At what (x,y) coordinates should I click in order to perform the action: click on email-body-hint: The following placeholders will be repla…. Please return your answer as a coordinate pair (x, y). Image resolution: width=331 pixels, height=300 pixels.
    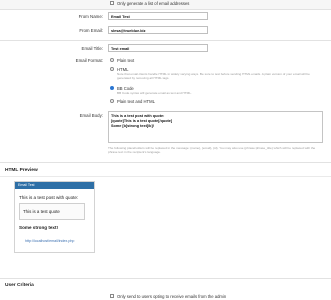
    Looking at the image, I should click on (212, 150).